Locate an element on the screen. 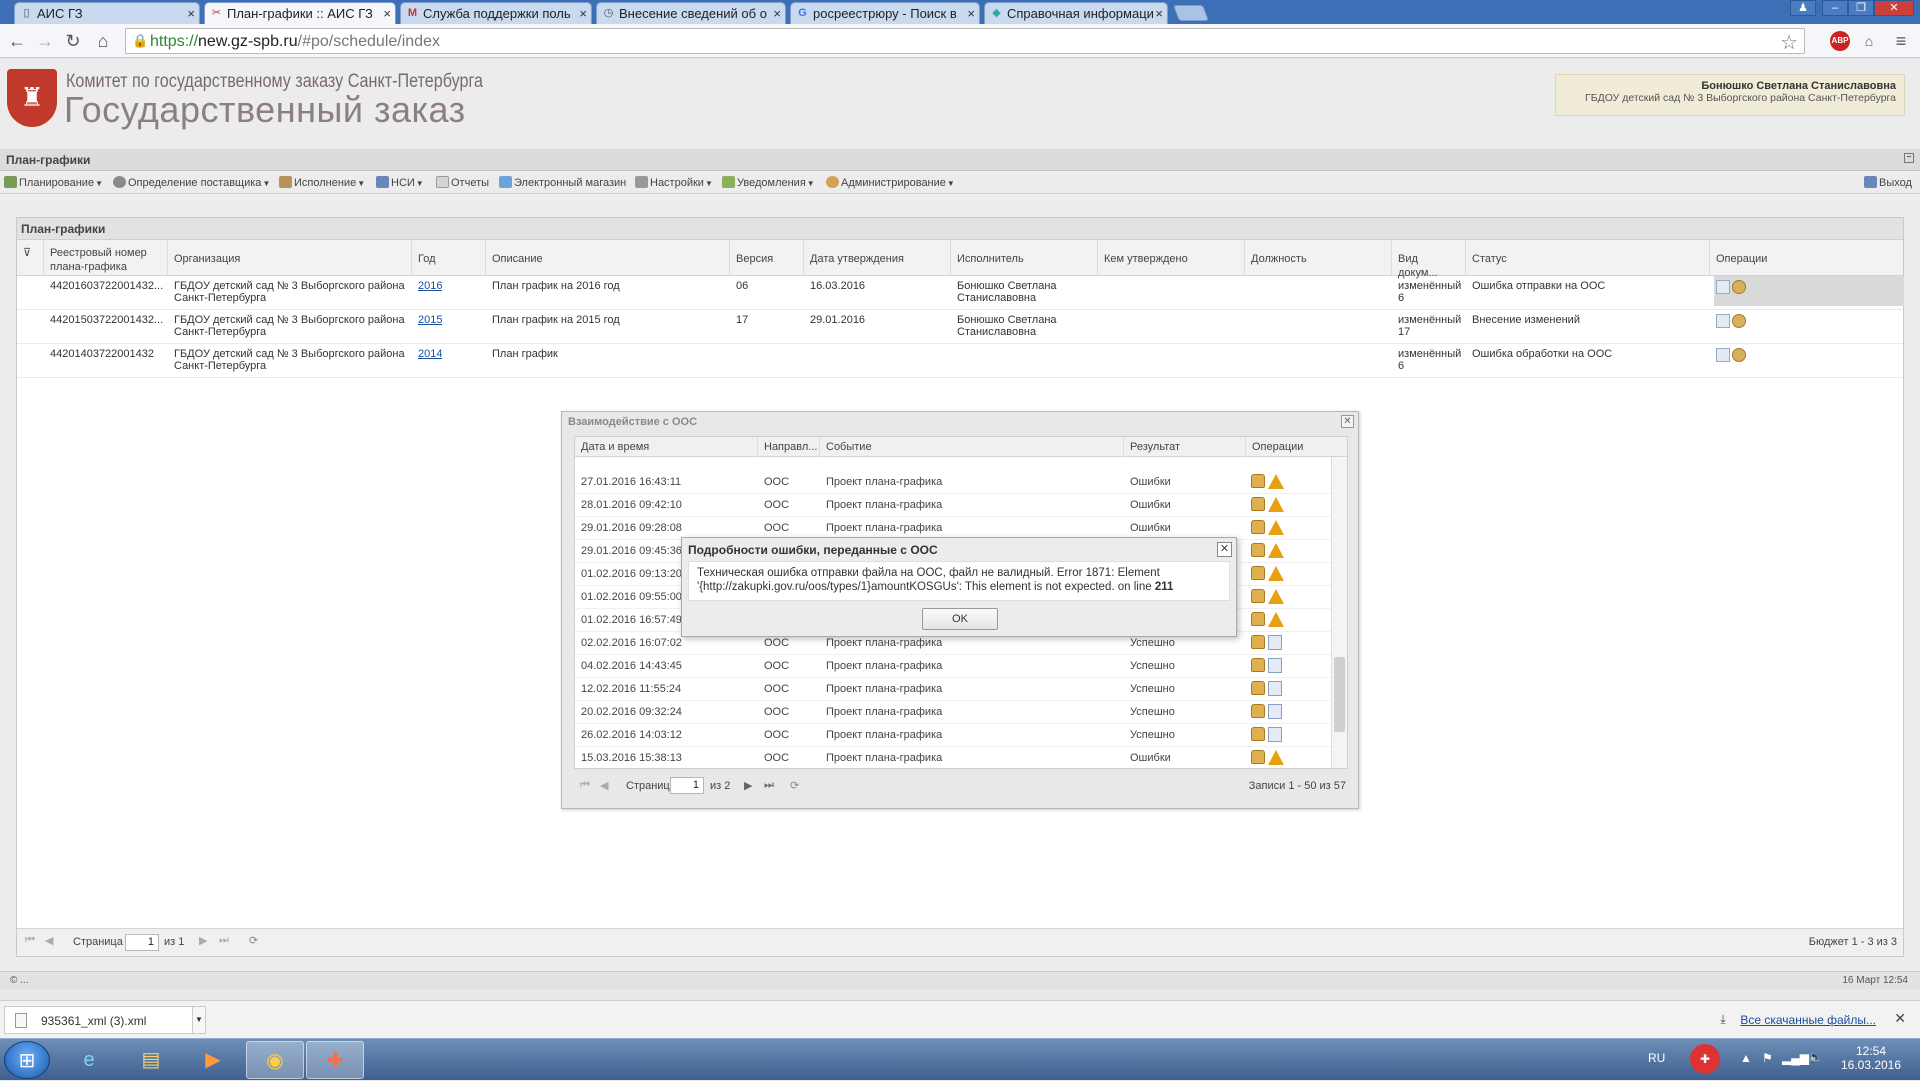 The height and width of the screenshot is (1081, 1920). cell-year: 2016 is located at coordinates (430, 286).